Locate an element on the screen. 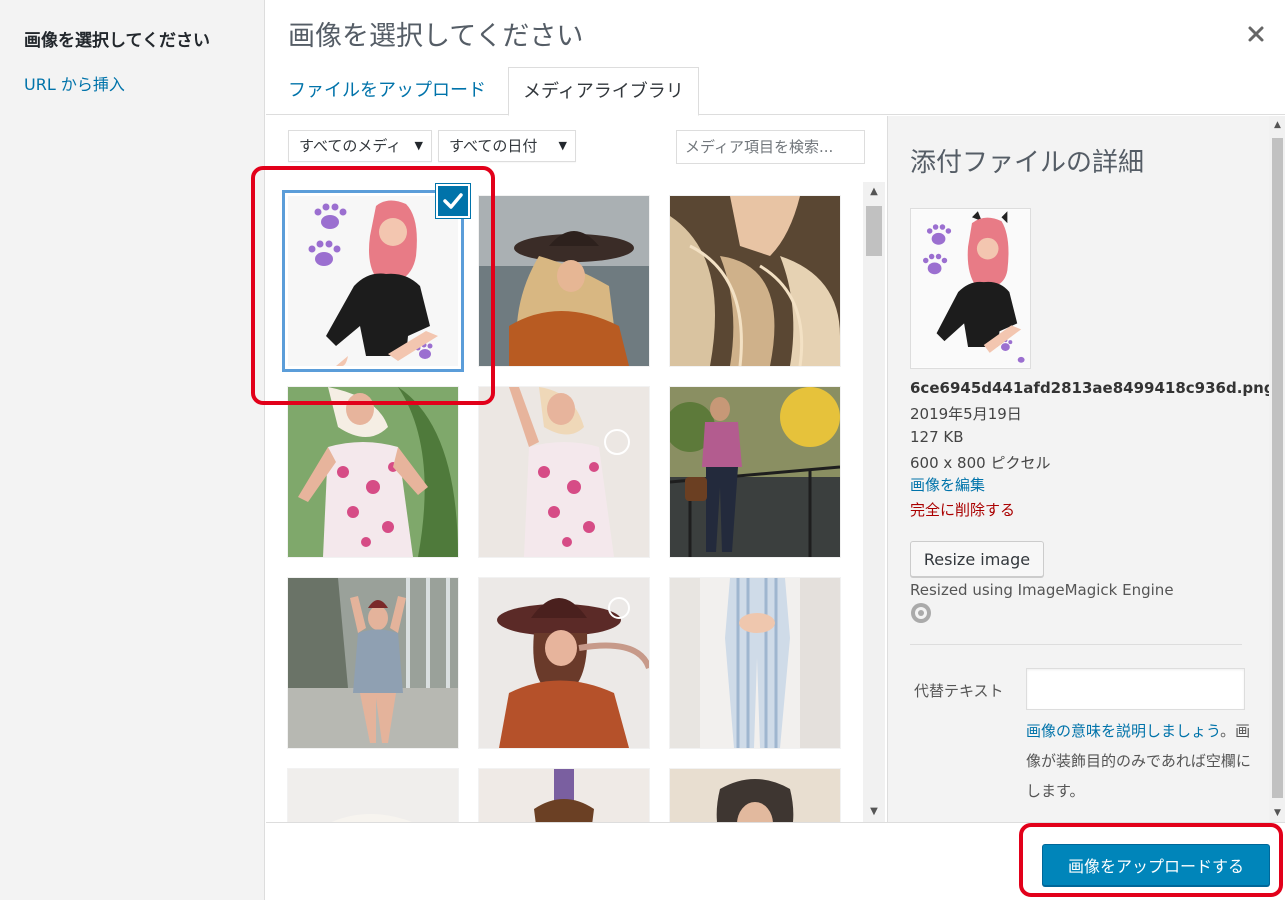  alt-text-label: 代替テキスト is located at coordinates (959, 691).